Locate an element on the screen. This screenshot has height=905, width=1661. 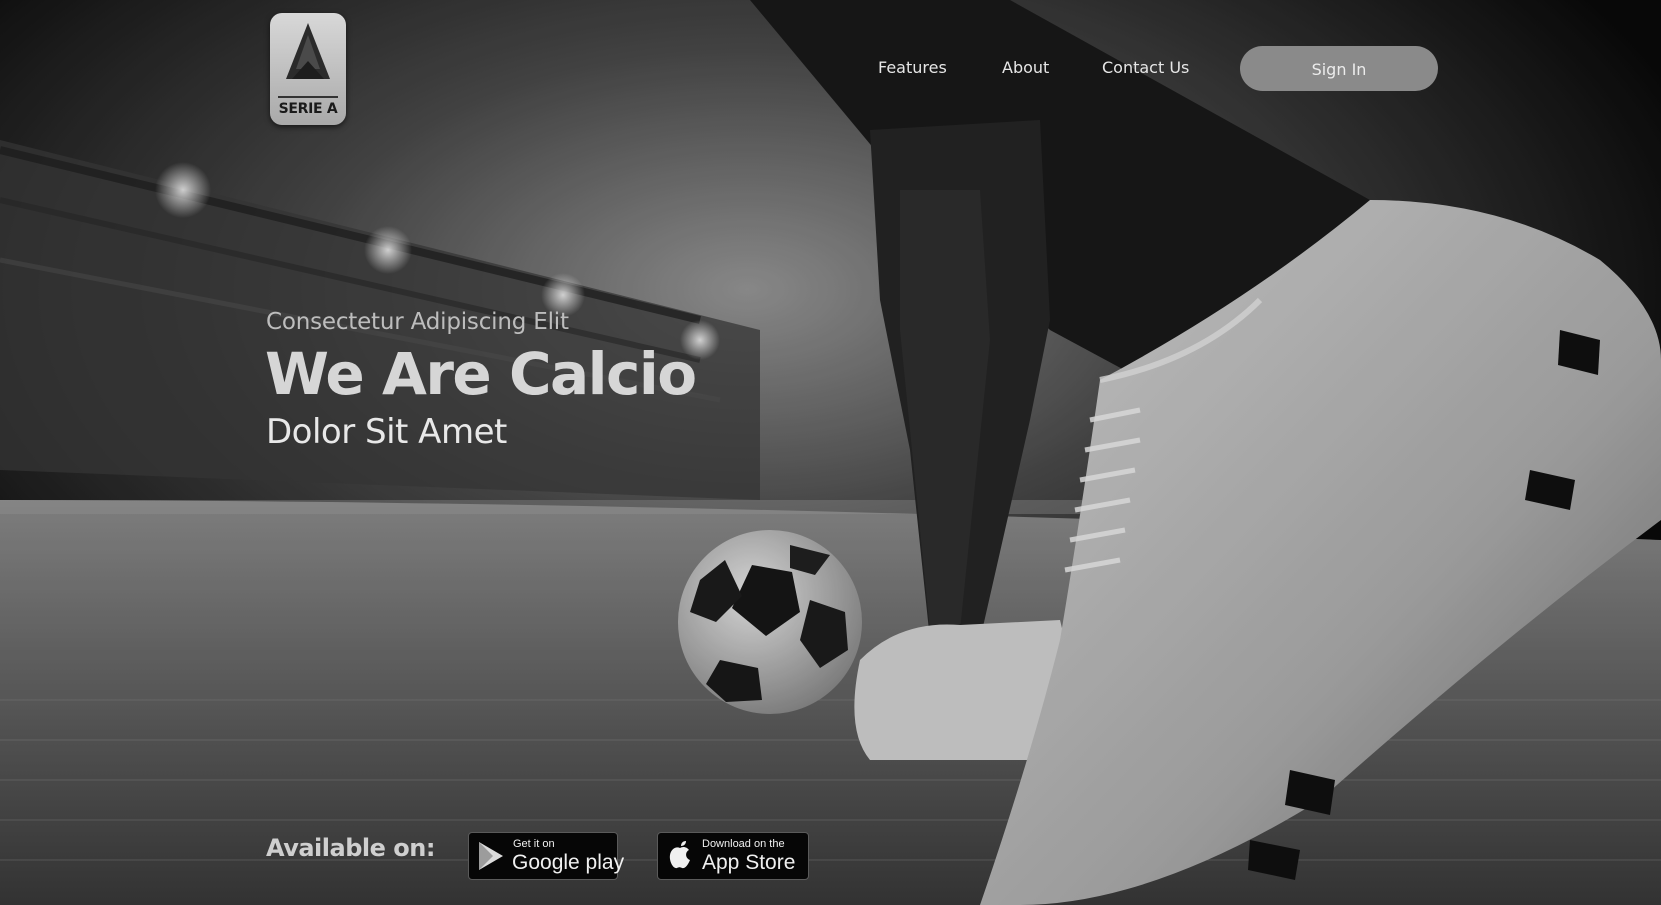
sign-in-button: Sign In is located at coordinates (1339, 68).